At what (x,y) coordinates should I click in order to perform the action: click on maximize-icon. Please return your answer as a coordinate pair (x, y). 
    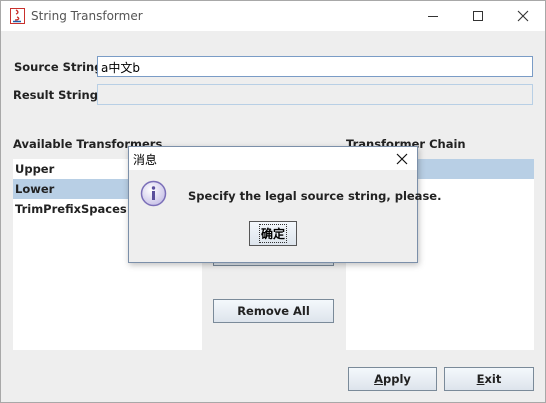
    Looking at the image, I should click on (478, 16).